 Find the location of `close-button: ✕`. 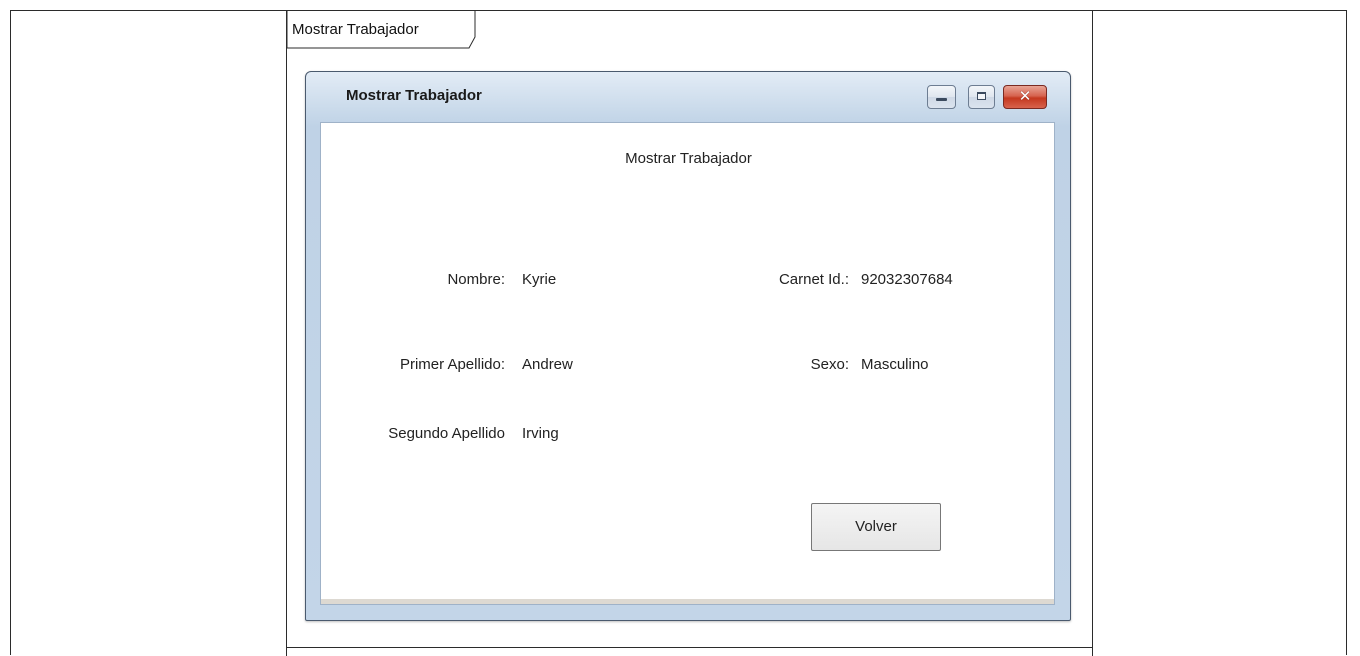

close-button: ✕ is located at coordinates (1025, 97).